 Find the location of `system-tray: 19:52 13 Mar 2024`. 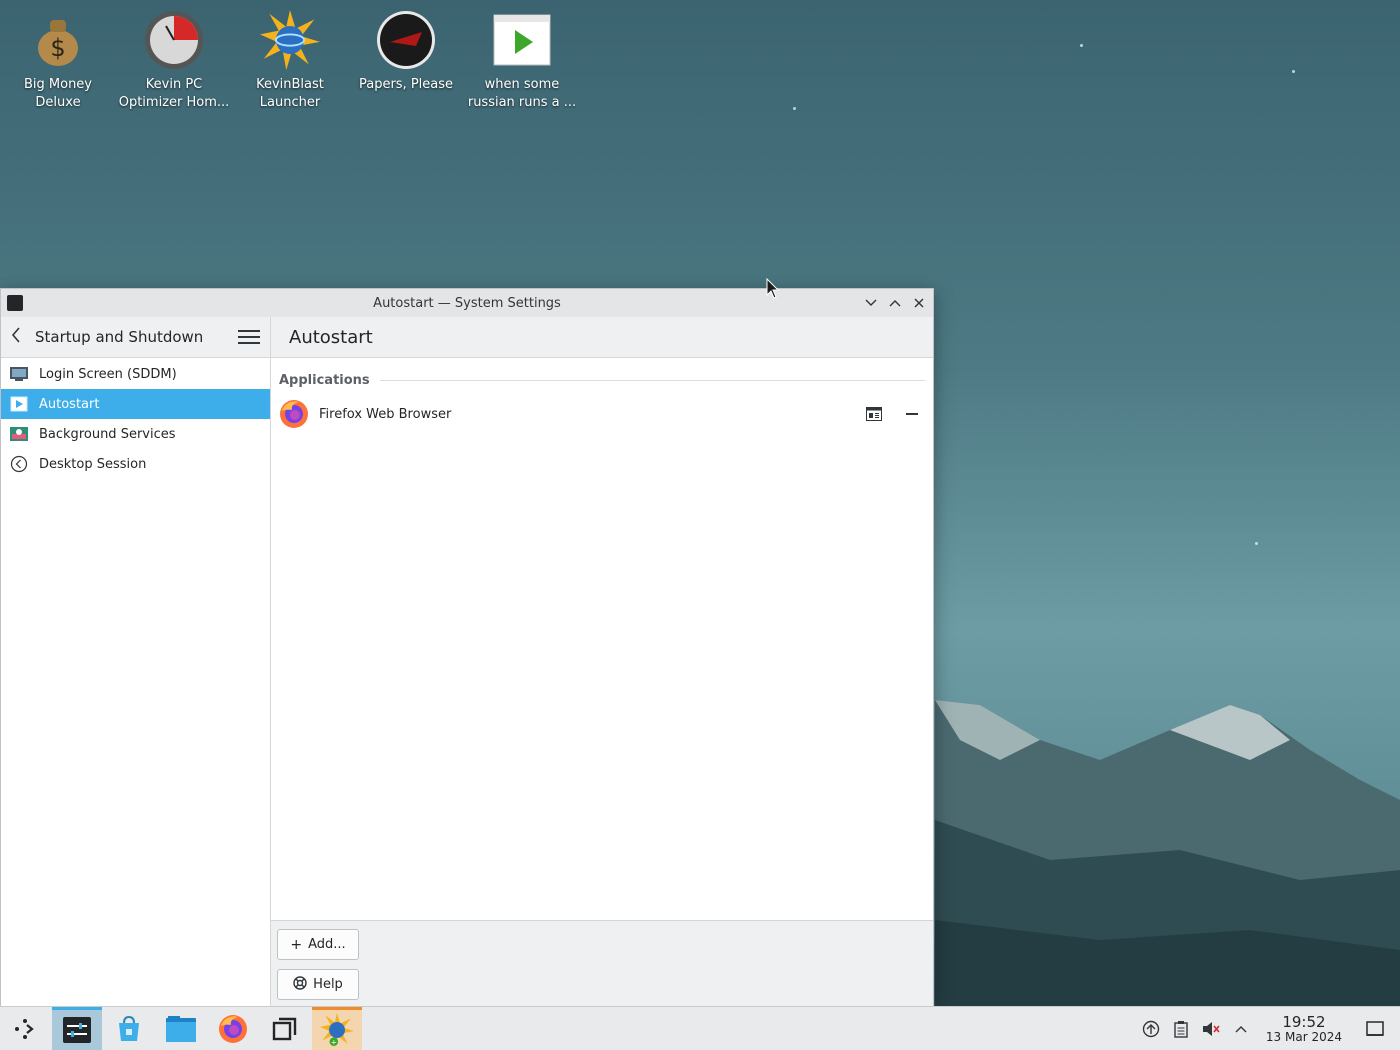

system-tray: 19:52 13 Mar 2024 is located at coordinates (1268, 1028).